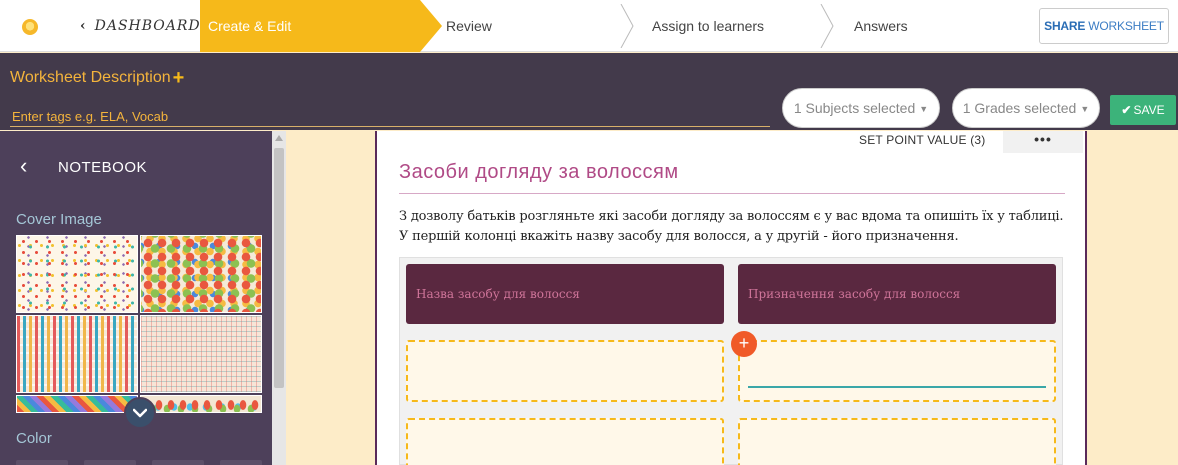  Describe the element at coordinates (526, 26) in the screenshot. I see `step-review: Review` at that location.